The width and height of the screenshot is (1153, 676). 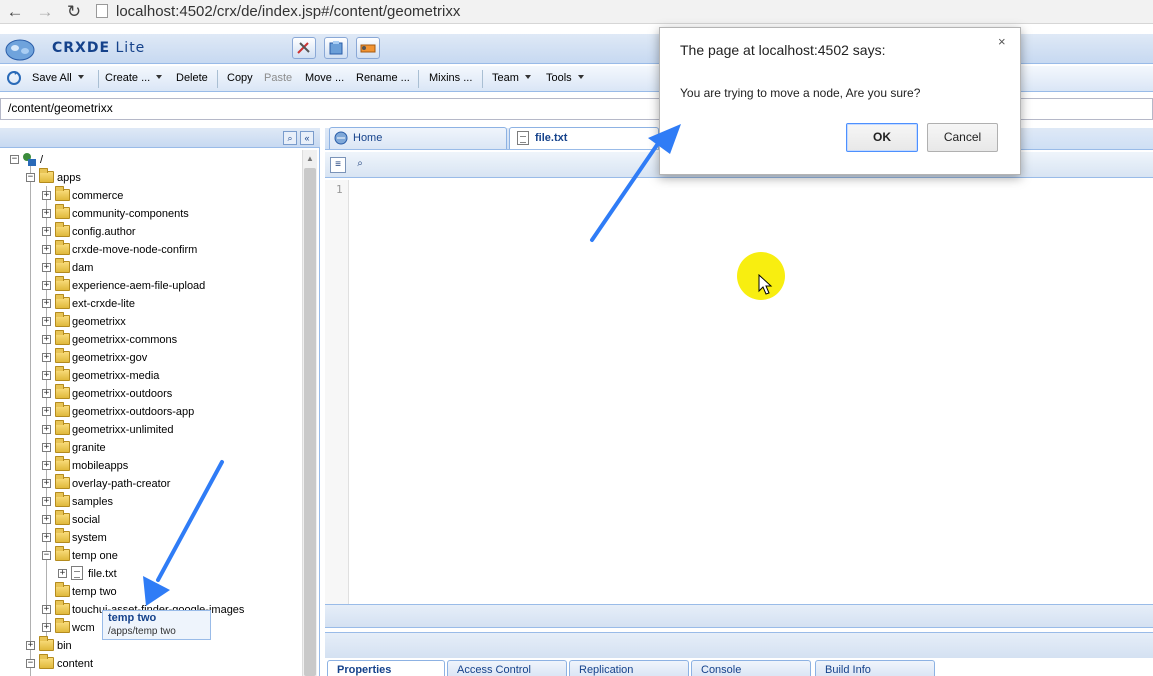 What do you see at coordinates (882, 137) in the screenshot?
I see `ok-button: OK` at bounding box center [882, 137].